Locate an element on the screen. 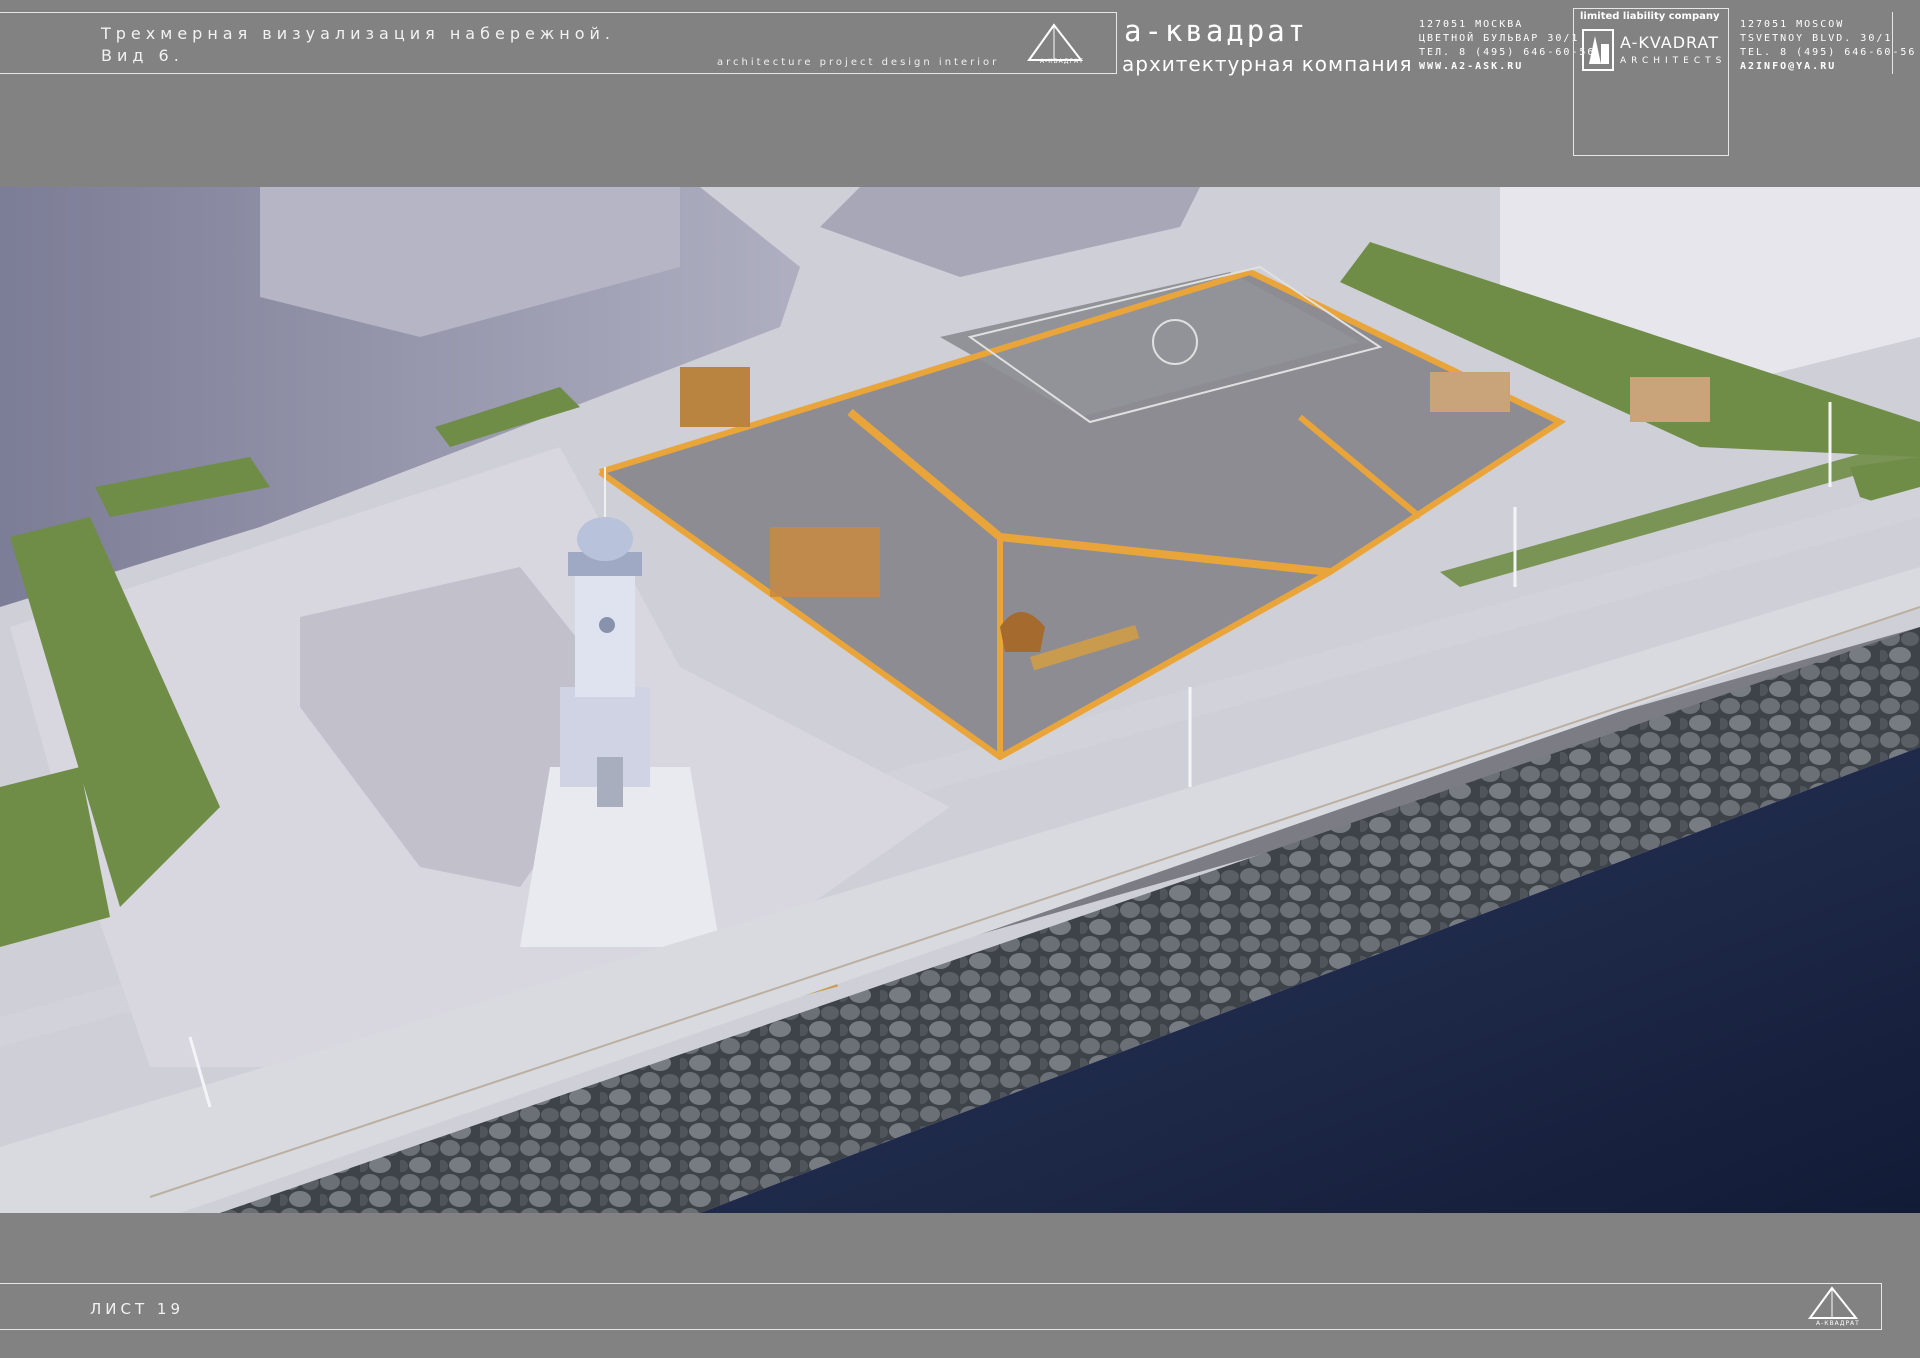  page-subtitle: Вид 6. is located at coordinates (142, 55).